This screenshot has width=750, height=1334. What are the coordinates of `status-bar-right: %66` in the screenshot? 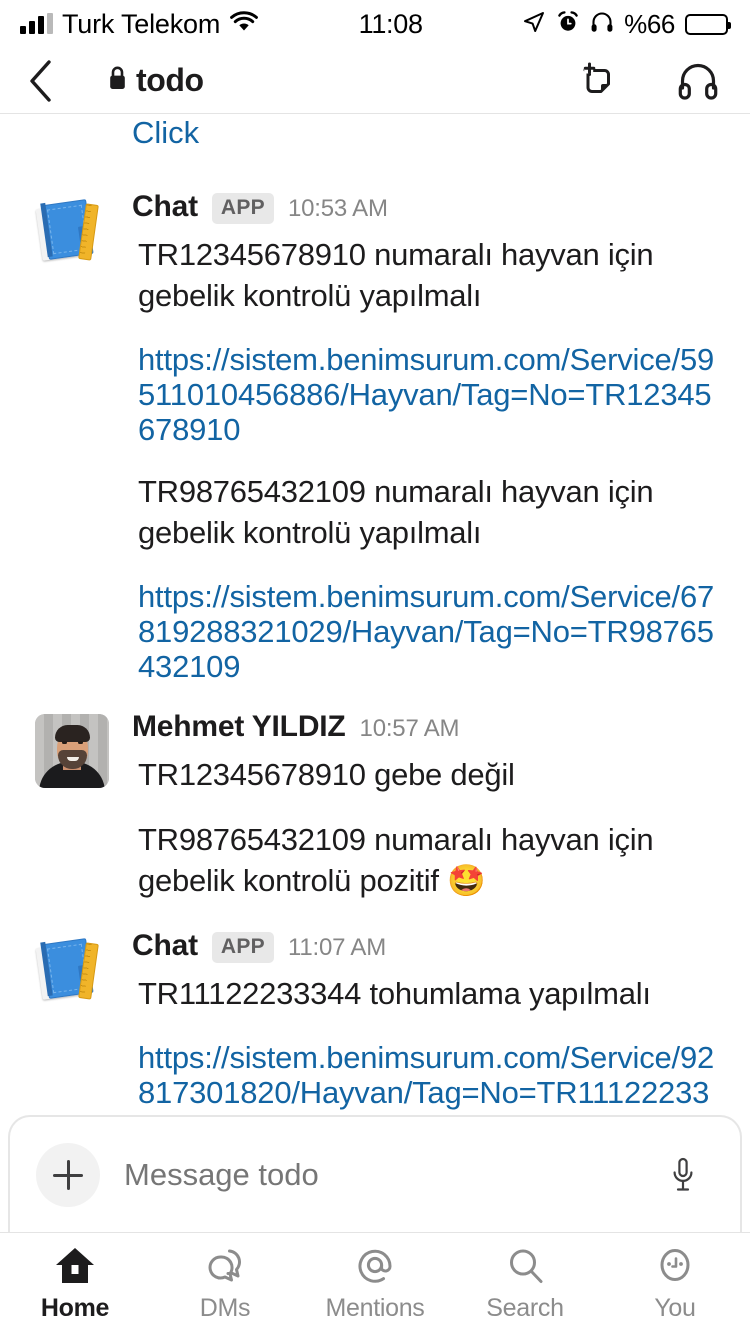 It's located at (626, 24).